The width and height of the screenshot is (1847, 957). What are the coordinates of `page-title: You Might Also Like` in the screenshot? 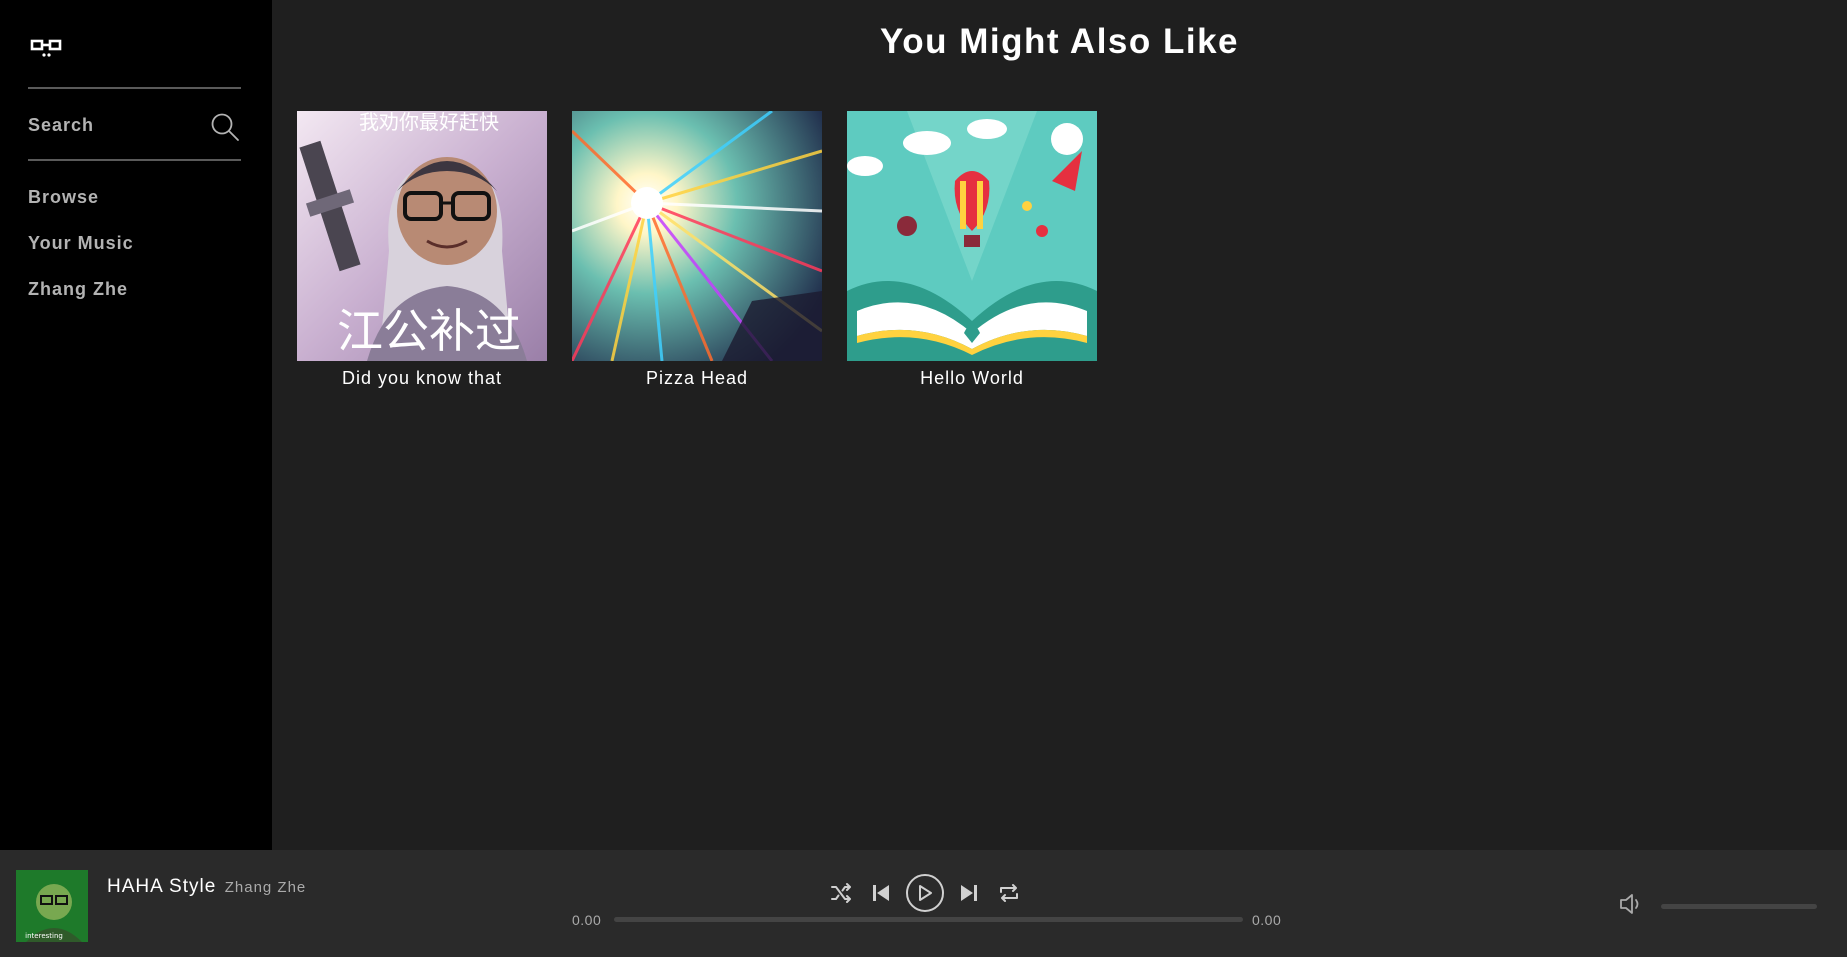 It's located at (1059, 41).